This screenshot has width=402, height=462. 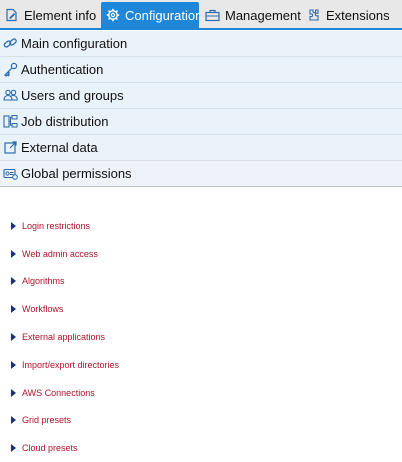 I want to click on tab-configuration: Configuration, so click(x=152, y=15).